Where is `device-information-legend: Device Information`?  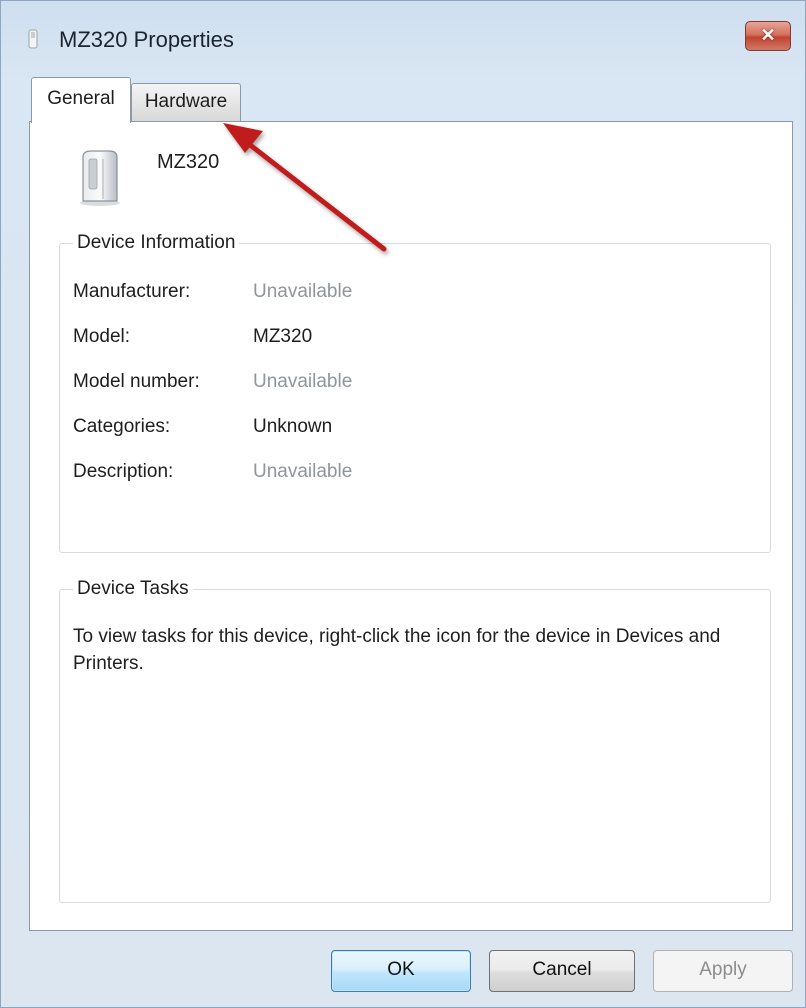
device-information-legend: Device Information is located at coordinates (156, 243).